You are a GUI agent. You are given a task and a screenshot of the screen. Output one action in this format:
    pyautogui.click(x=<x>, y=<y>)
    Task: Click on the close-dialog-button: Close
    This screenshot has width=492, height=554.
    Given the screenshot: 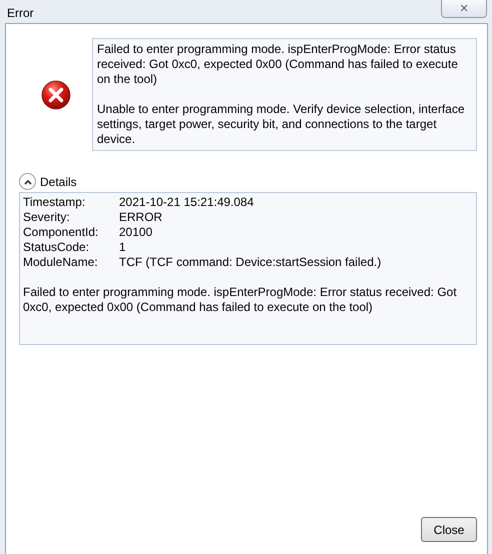 What is the action you would take?
    pyautogui.click(x=449, y=529)
    